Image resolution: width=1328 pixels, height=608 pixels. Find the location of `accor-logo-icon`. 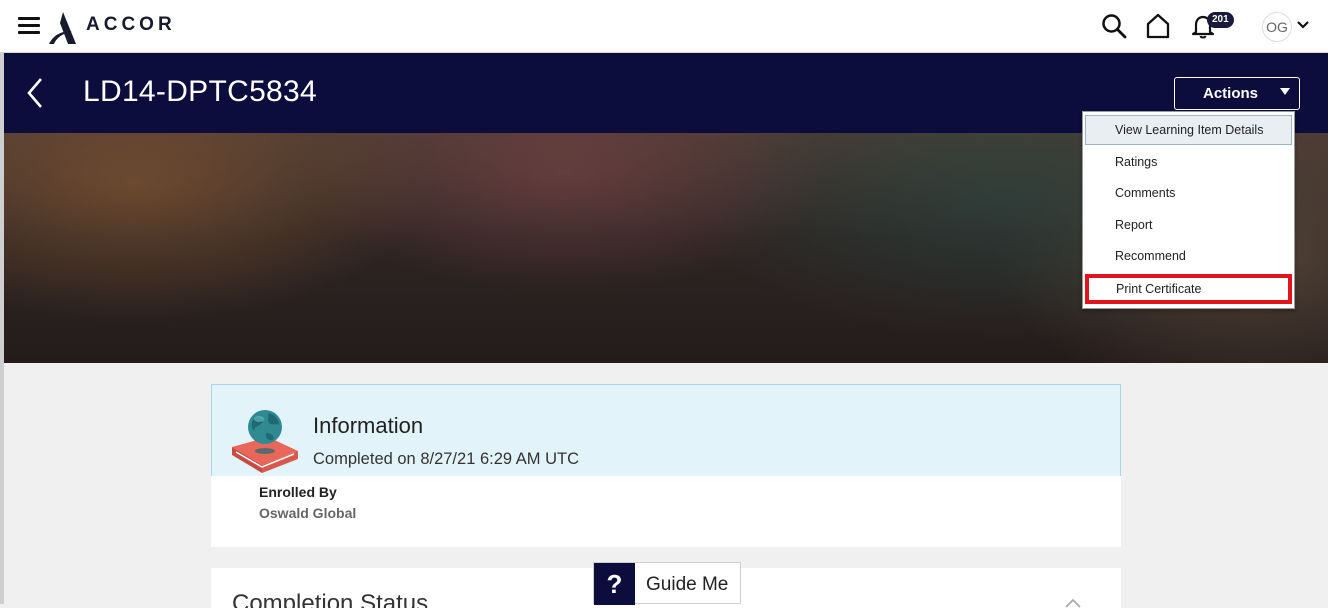

accor-logo-icon is located at coordinates (62, 28).